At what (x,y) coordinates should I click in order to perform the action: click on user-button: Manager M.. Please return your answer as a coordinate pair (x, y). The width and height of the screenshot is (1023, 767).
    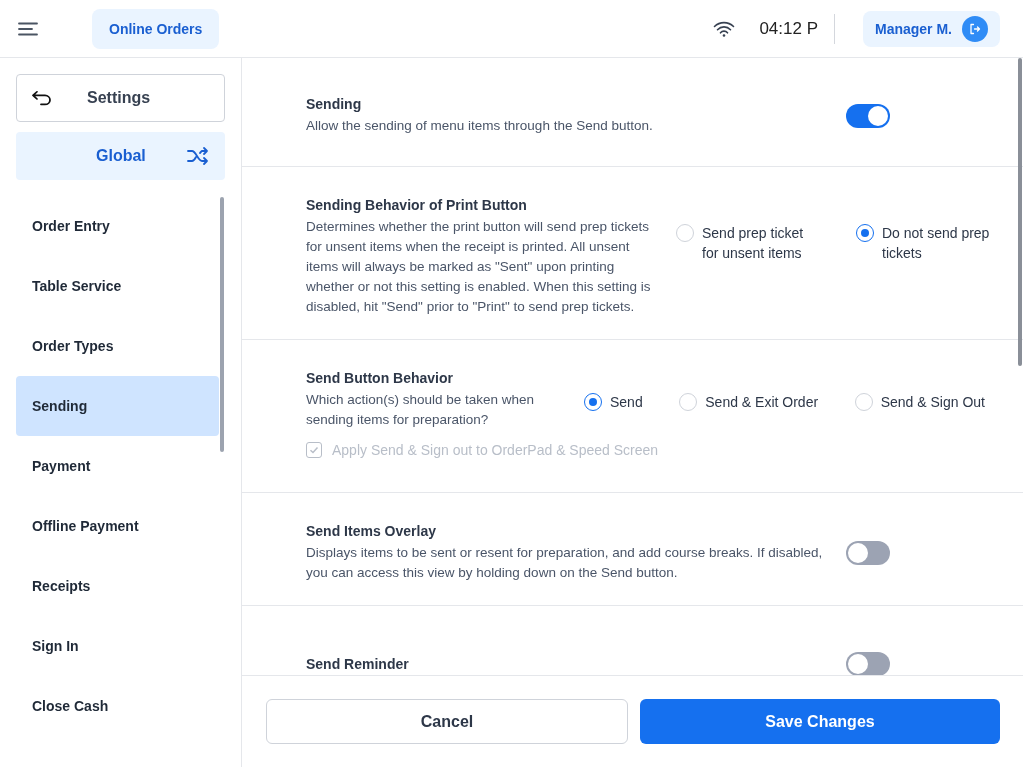
    Looking at the image, I should click on (931, 28).